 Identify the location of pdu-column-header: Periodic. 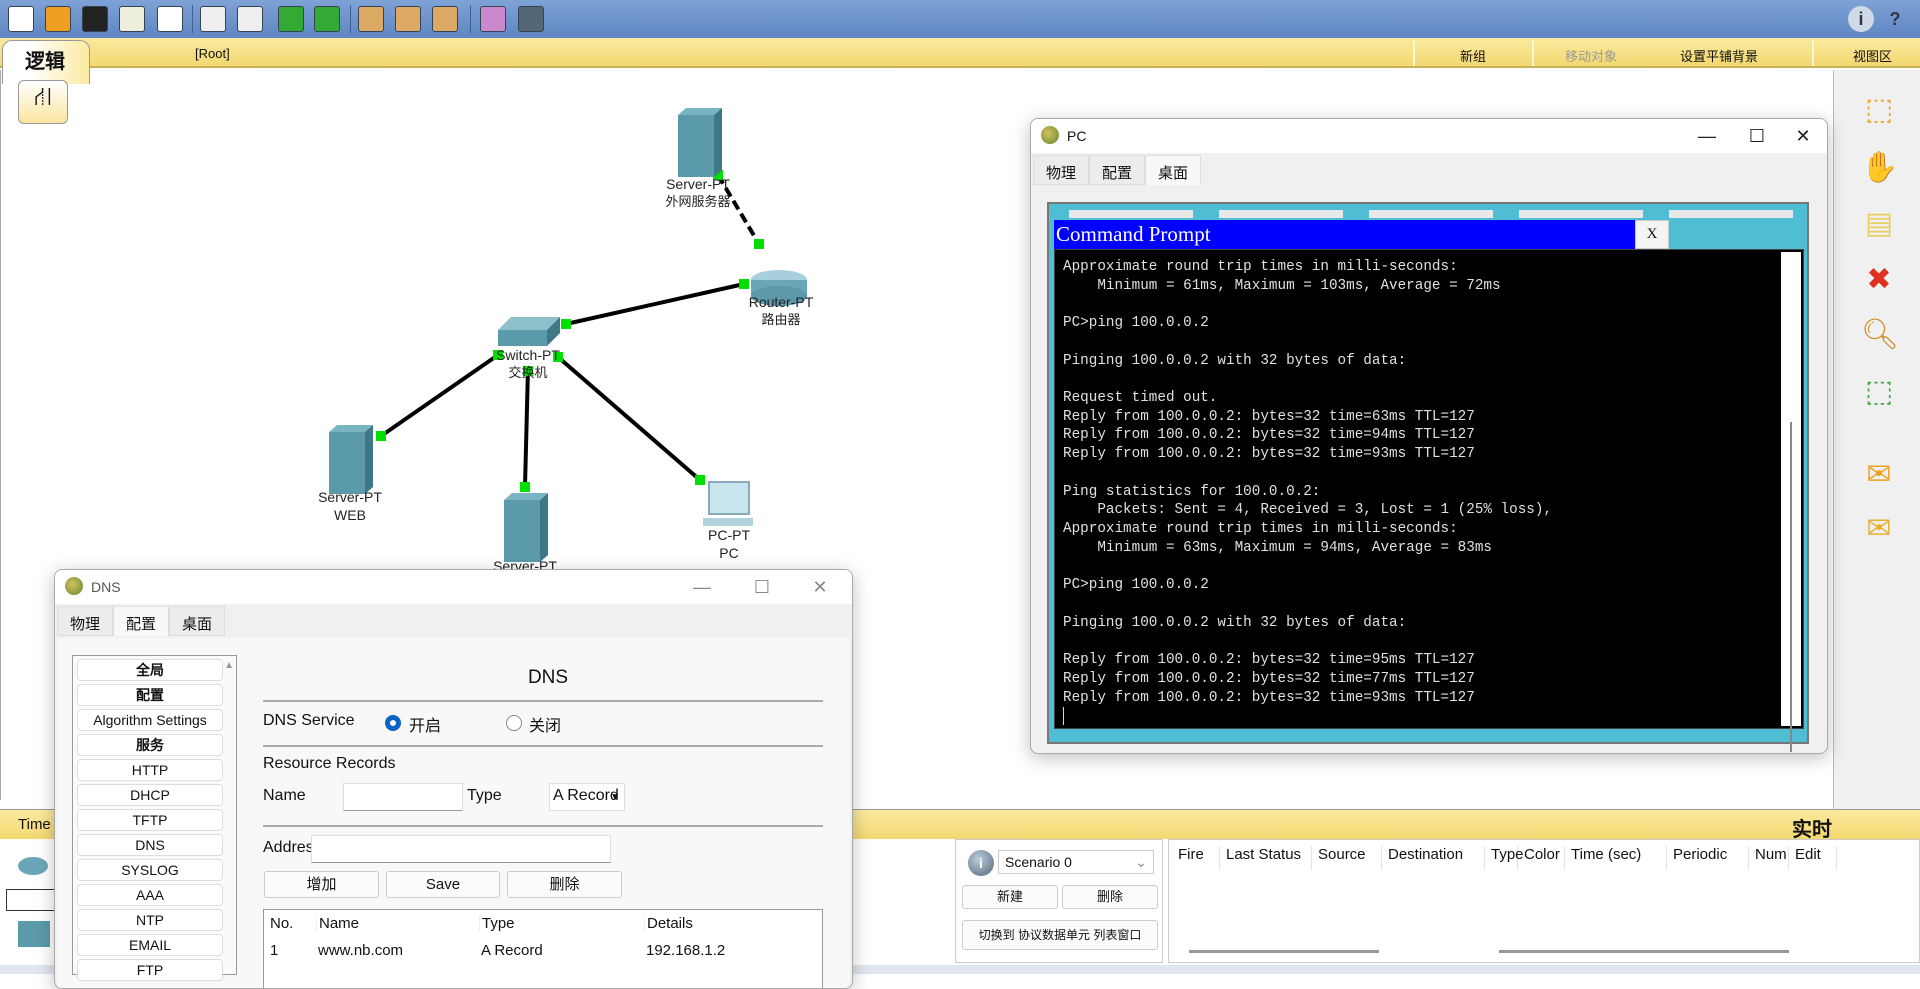
(1708, 858).